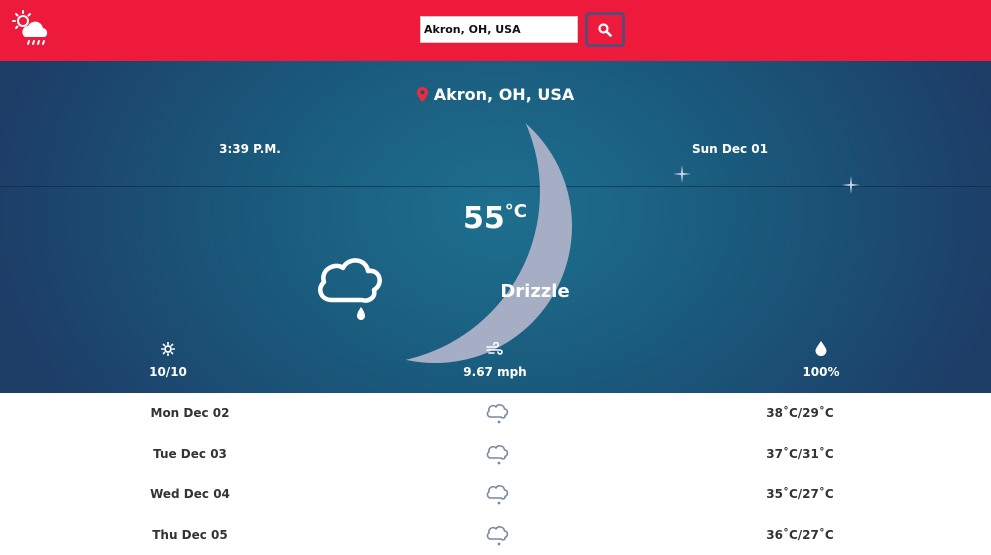 The image size is (991, 555). What do you see at coordinates (168, 360) in the screenshot?
I see `uv-stat: 10/10` at bounding box center [168, 360].